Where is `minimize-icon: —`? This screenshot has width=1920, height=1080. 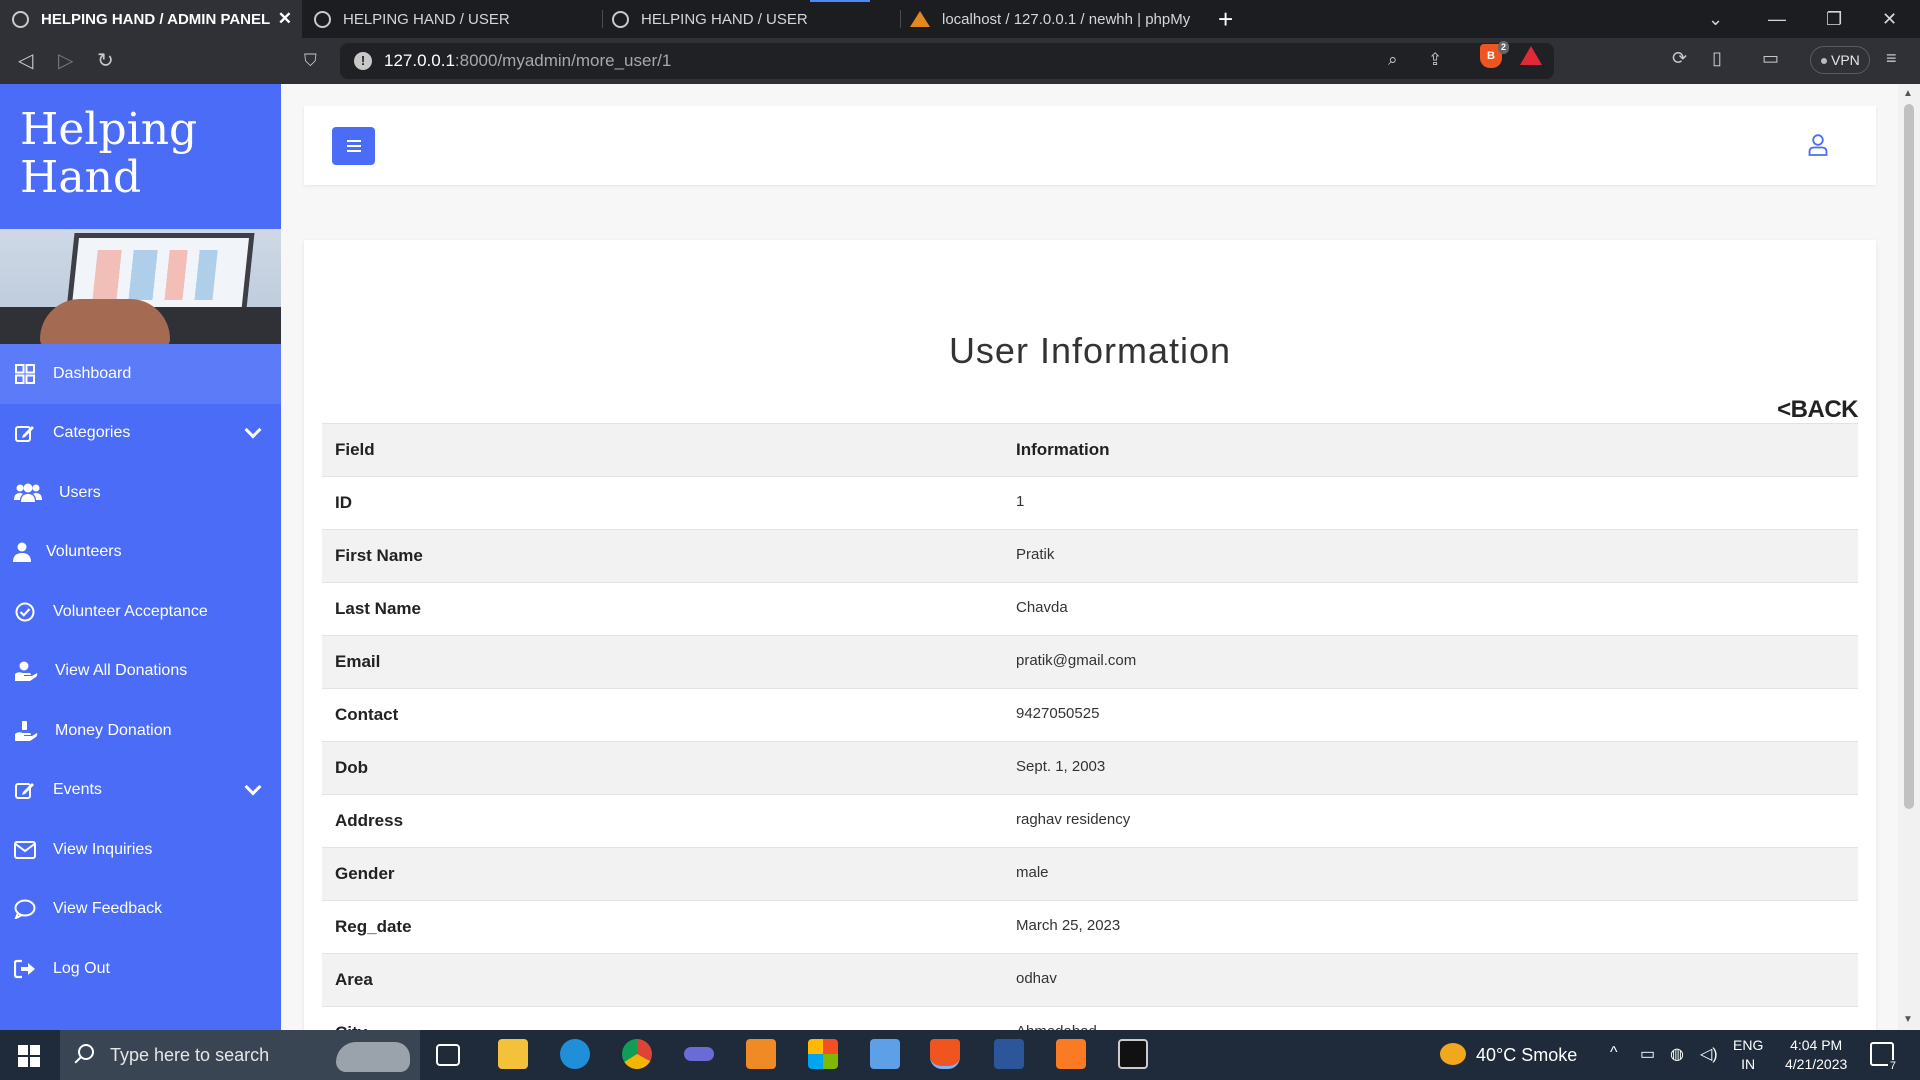 minimize-icon: — is located at coordinates (1777, 19).